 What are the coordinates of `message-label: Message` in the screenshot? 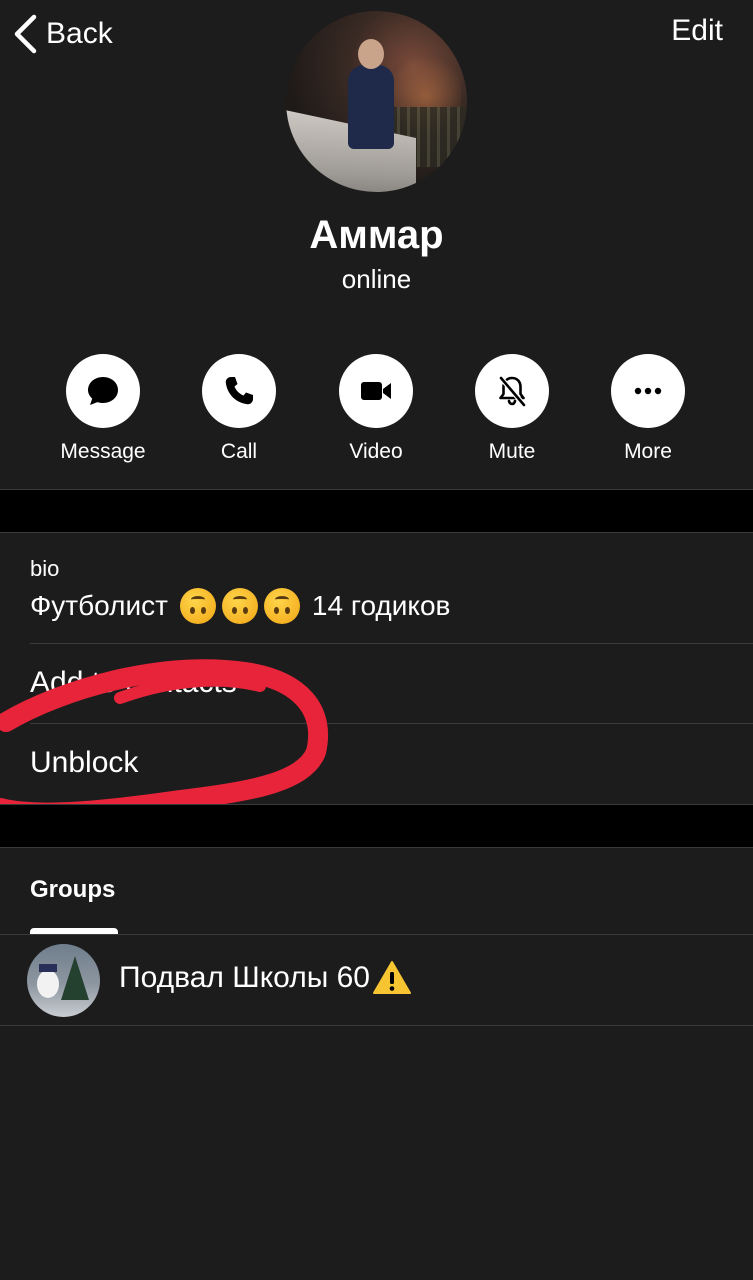 It's located at (103, 451).